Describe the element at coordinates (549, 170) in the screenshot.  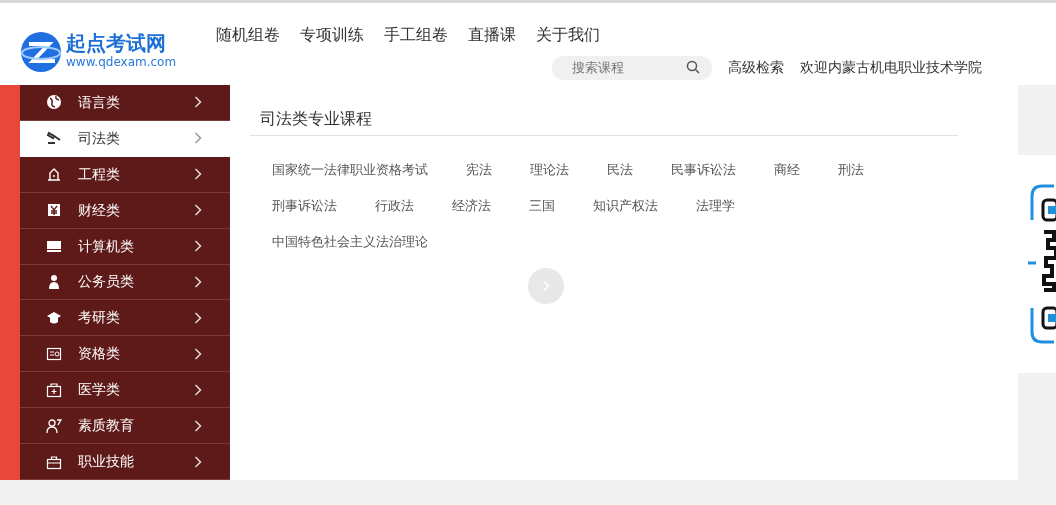
I see `course-link: 理论法` at that location.